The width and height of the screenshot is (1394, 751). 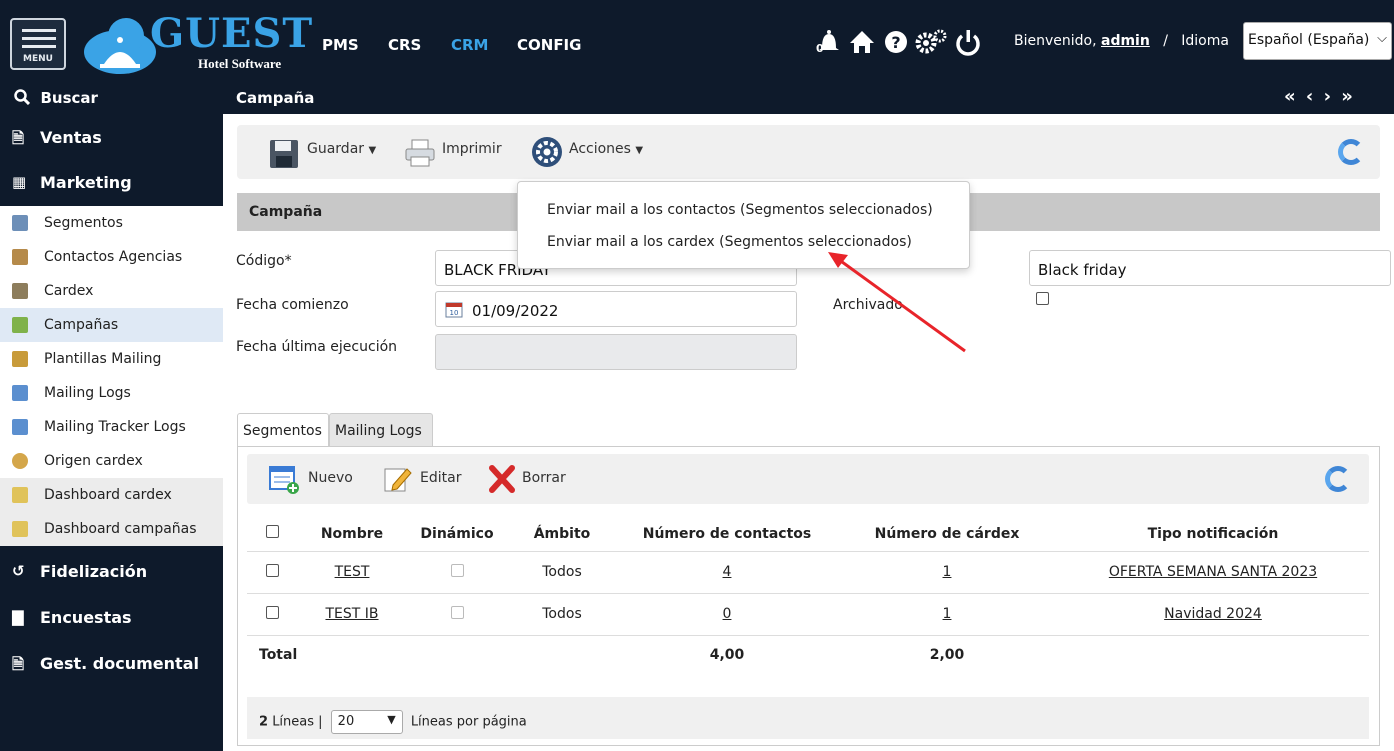 What do you see at coordinates (340, 45) in the screenshot?
I see `nav-pms: PMS` at bounding box center [340, 45].